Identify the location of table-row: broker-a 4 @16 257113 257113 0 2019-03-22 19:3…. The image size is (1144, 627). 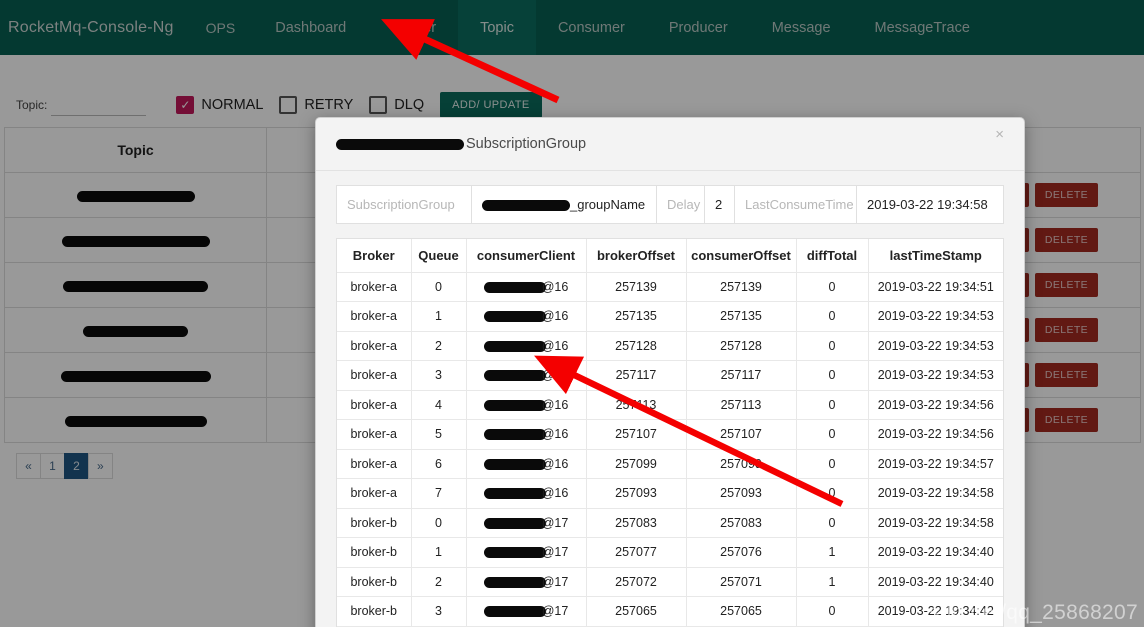
(670, 405).